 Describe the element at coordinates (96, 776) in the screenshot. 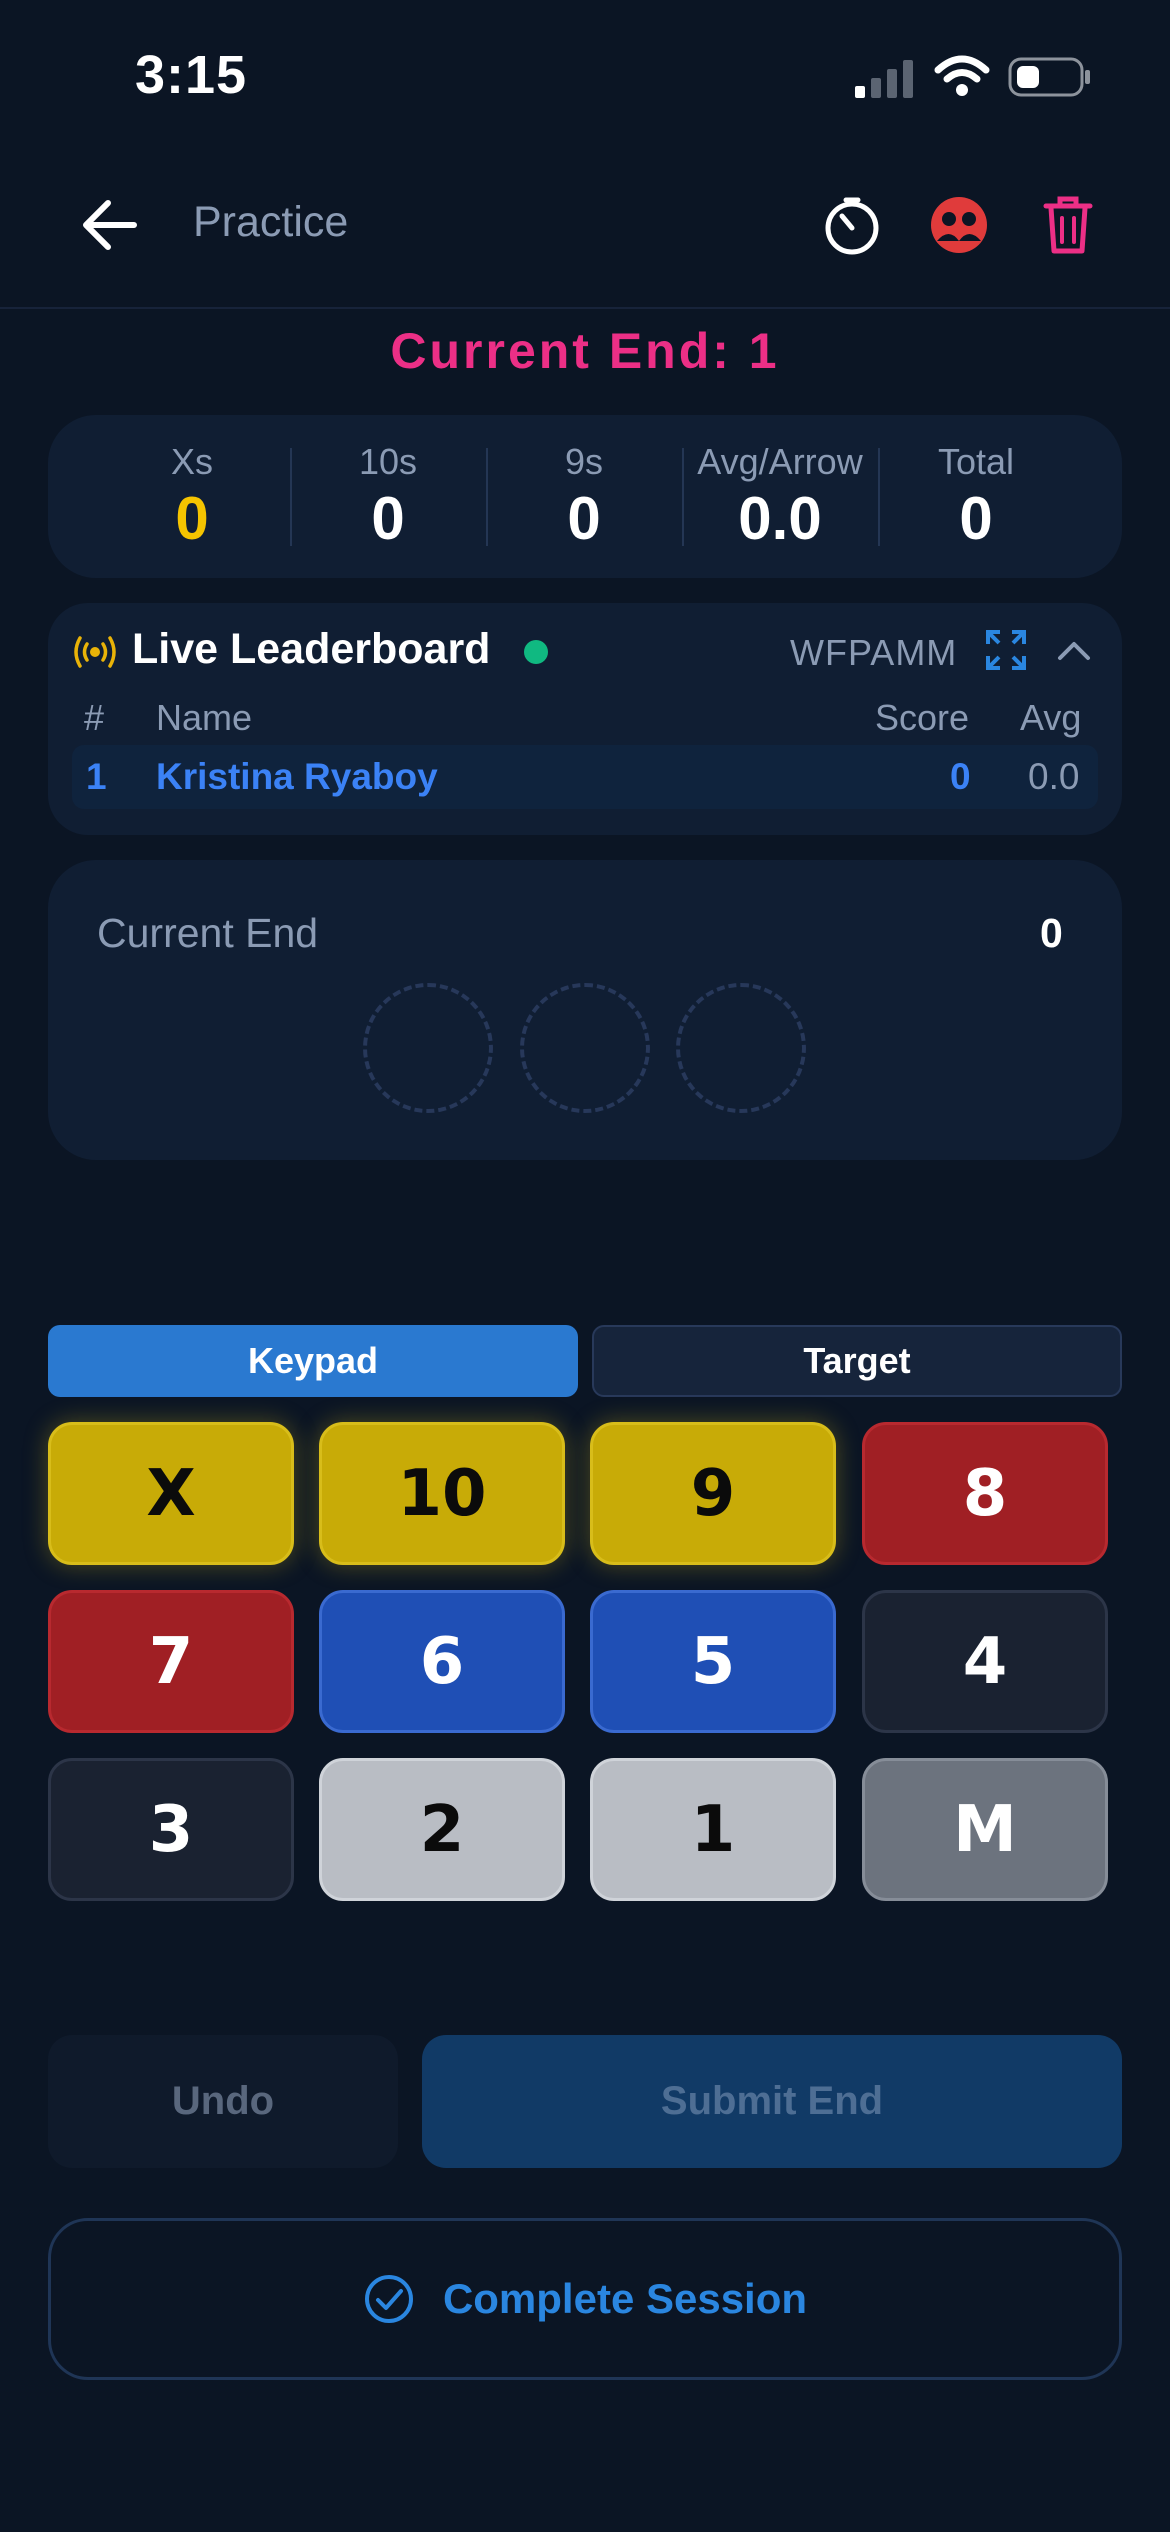

I see `row-rank: 1` at that location.